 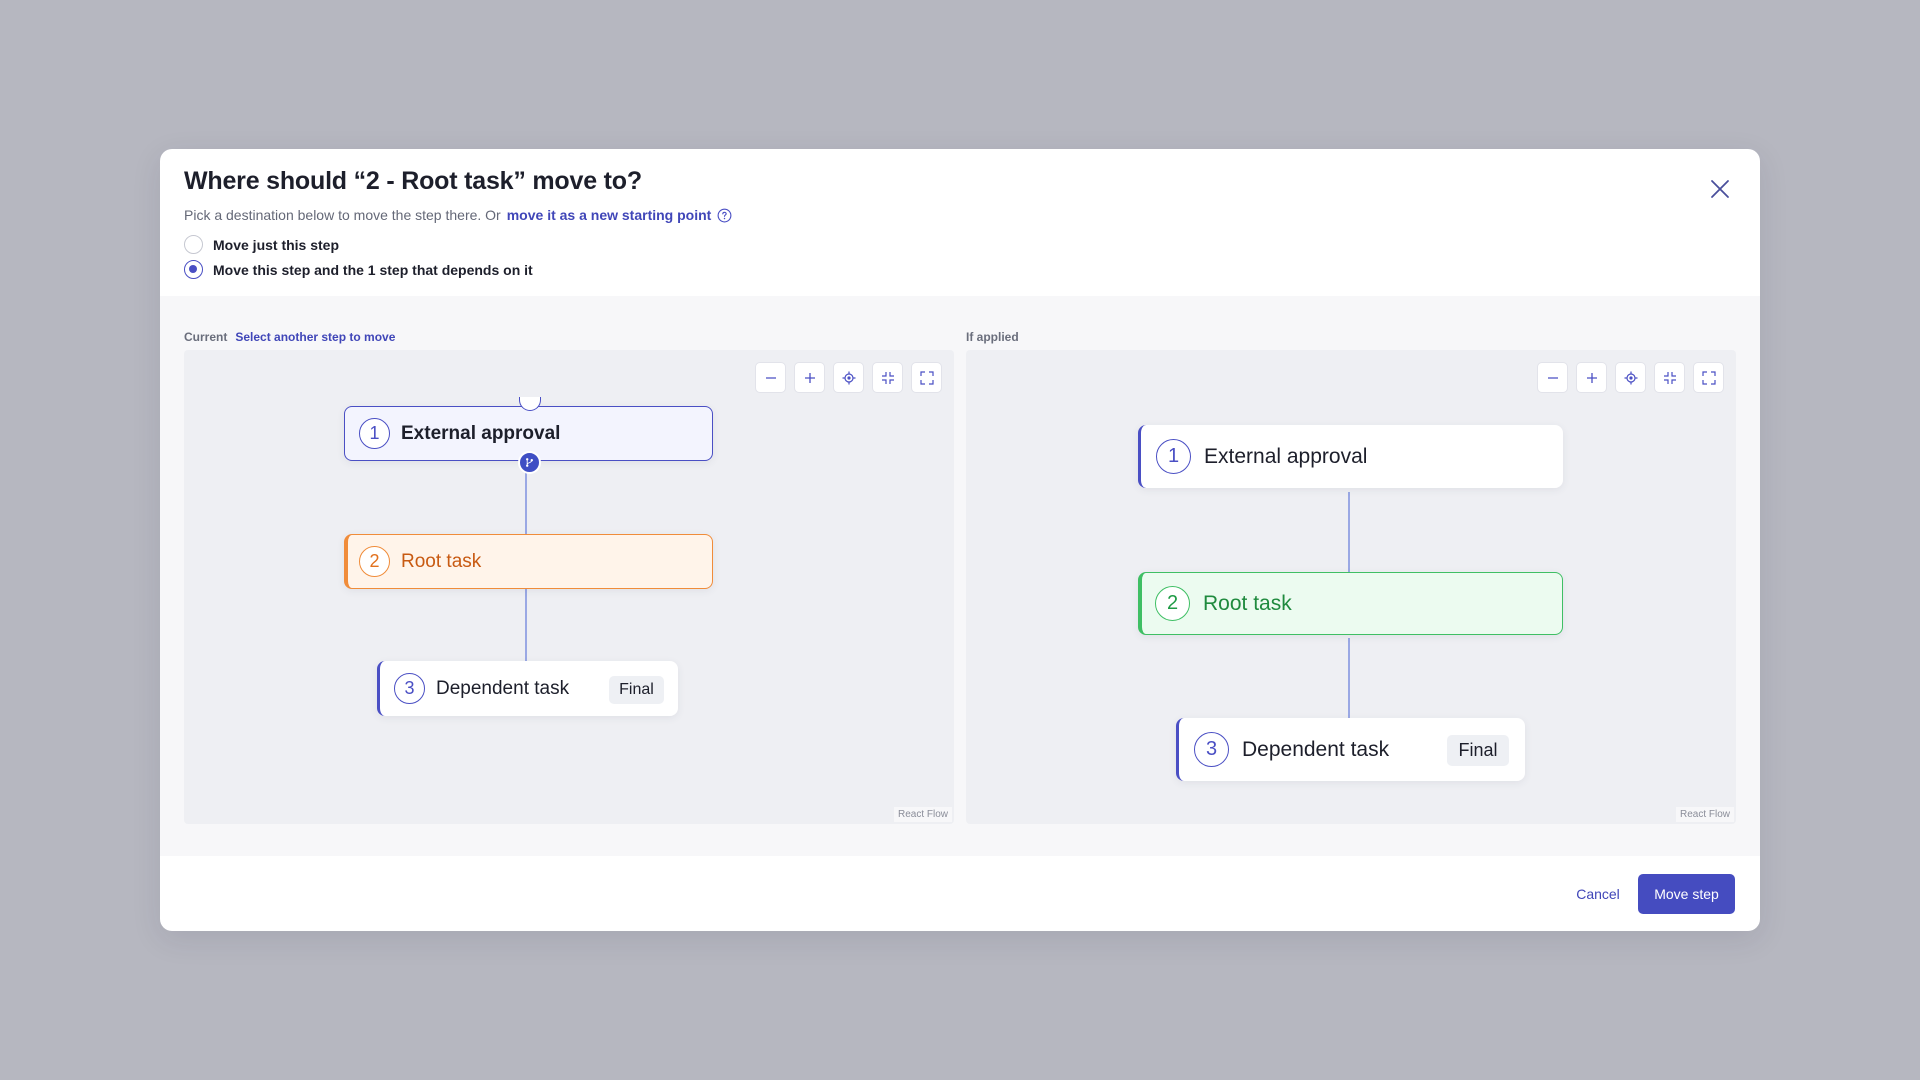 I want to click on new-starting-point-link: move it as a new starting point, so click(x=609, y=215).